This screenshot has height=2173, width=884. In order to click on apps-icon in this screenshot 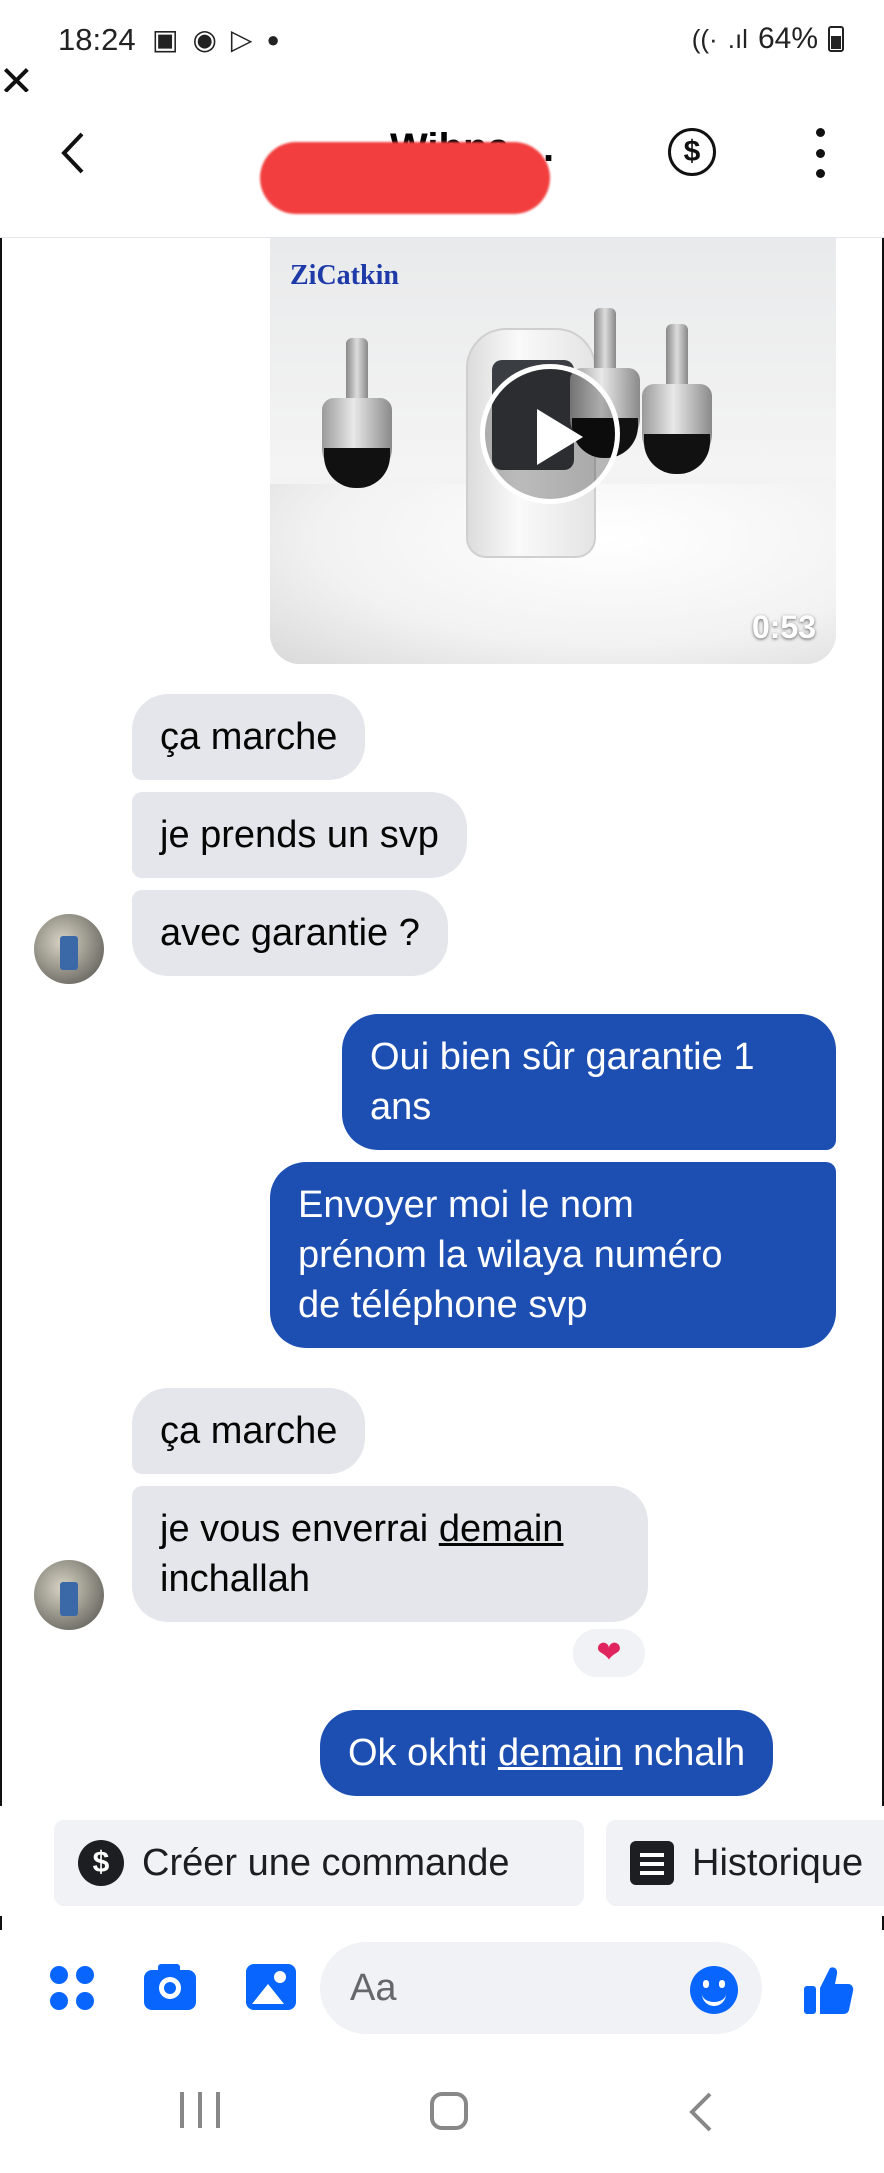, I will do `click(74, 1988)`.